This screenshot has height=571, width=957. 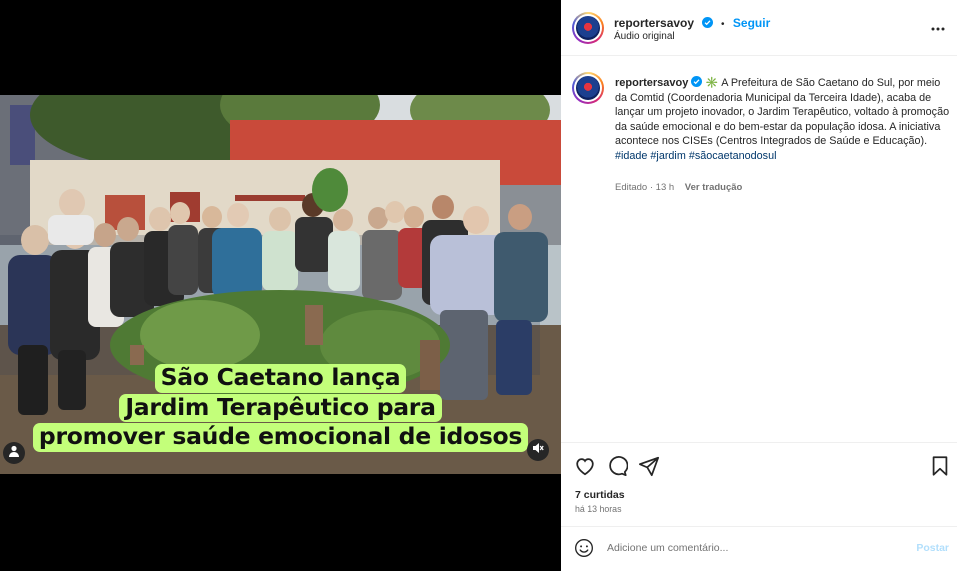 What do you see at coordinates (695, 156) in the screenshot?
I see `hashtags: #idade #jardim #sãocaetanodosul` at bounding box center [695, 156].